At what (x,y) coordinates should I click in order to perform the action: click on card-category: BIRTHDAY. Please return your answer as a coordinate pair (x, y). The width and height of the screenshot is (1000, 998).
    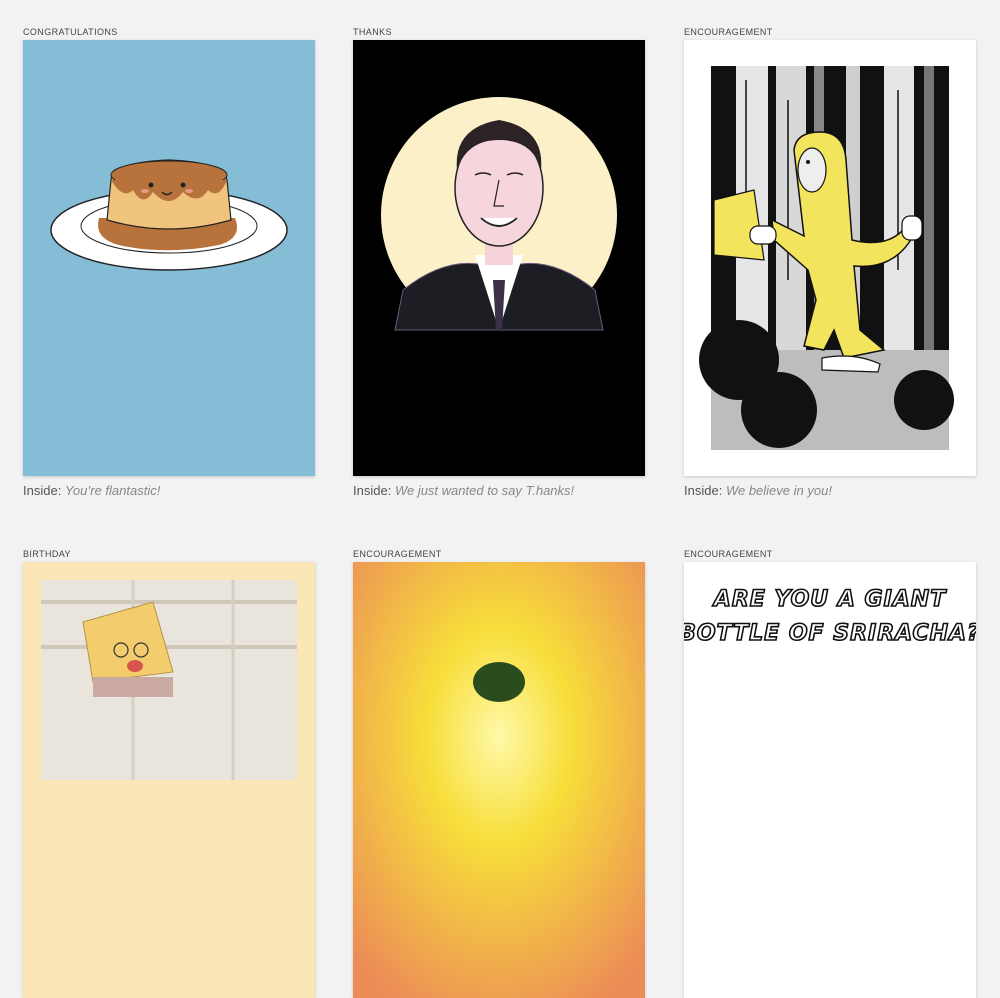
    Looking at the image, I should click on (47, 554).